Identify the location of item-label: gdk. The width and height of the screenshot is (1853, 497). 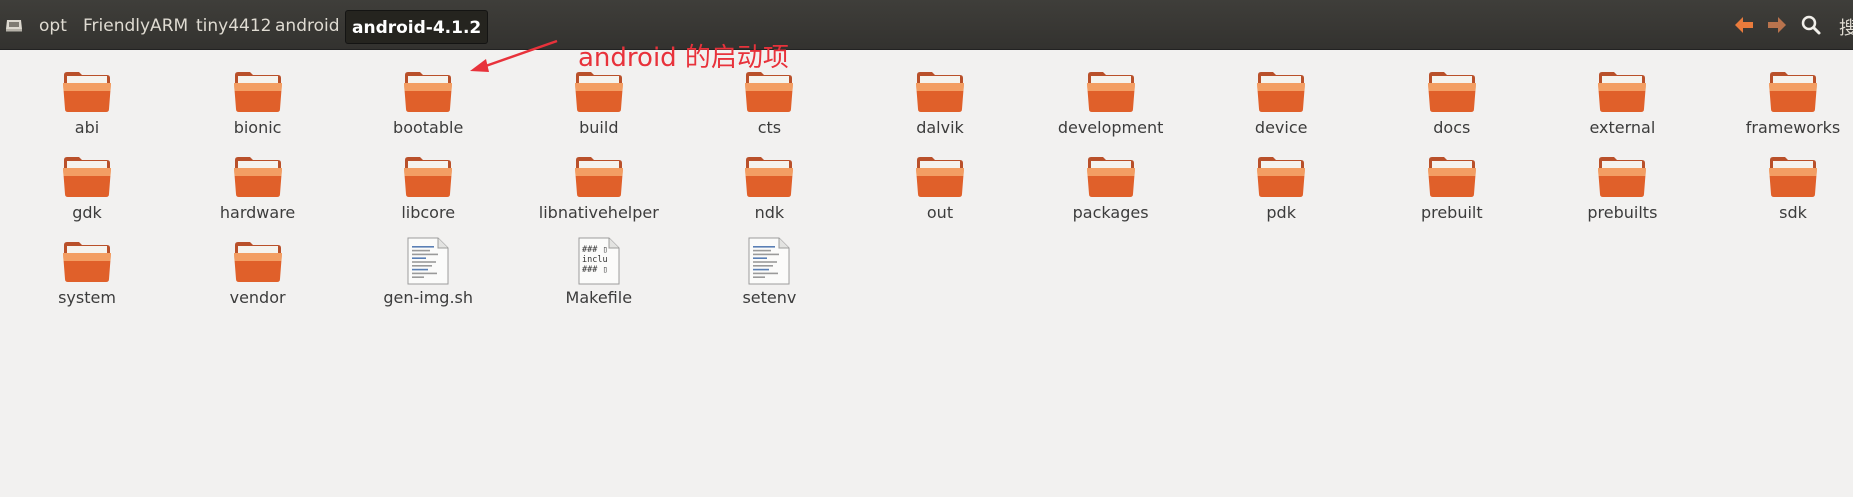
(87, 212).